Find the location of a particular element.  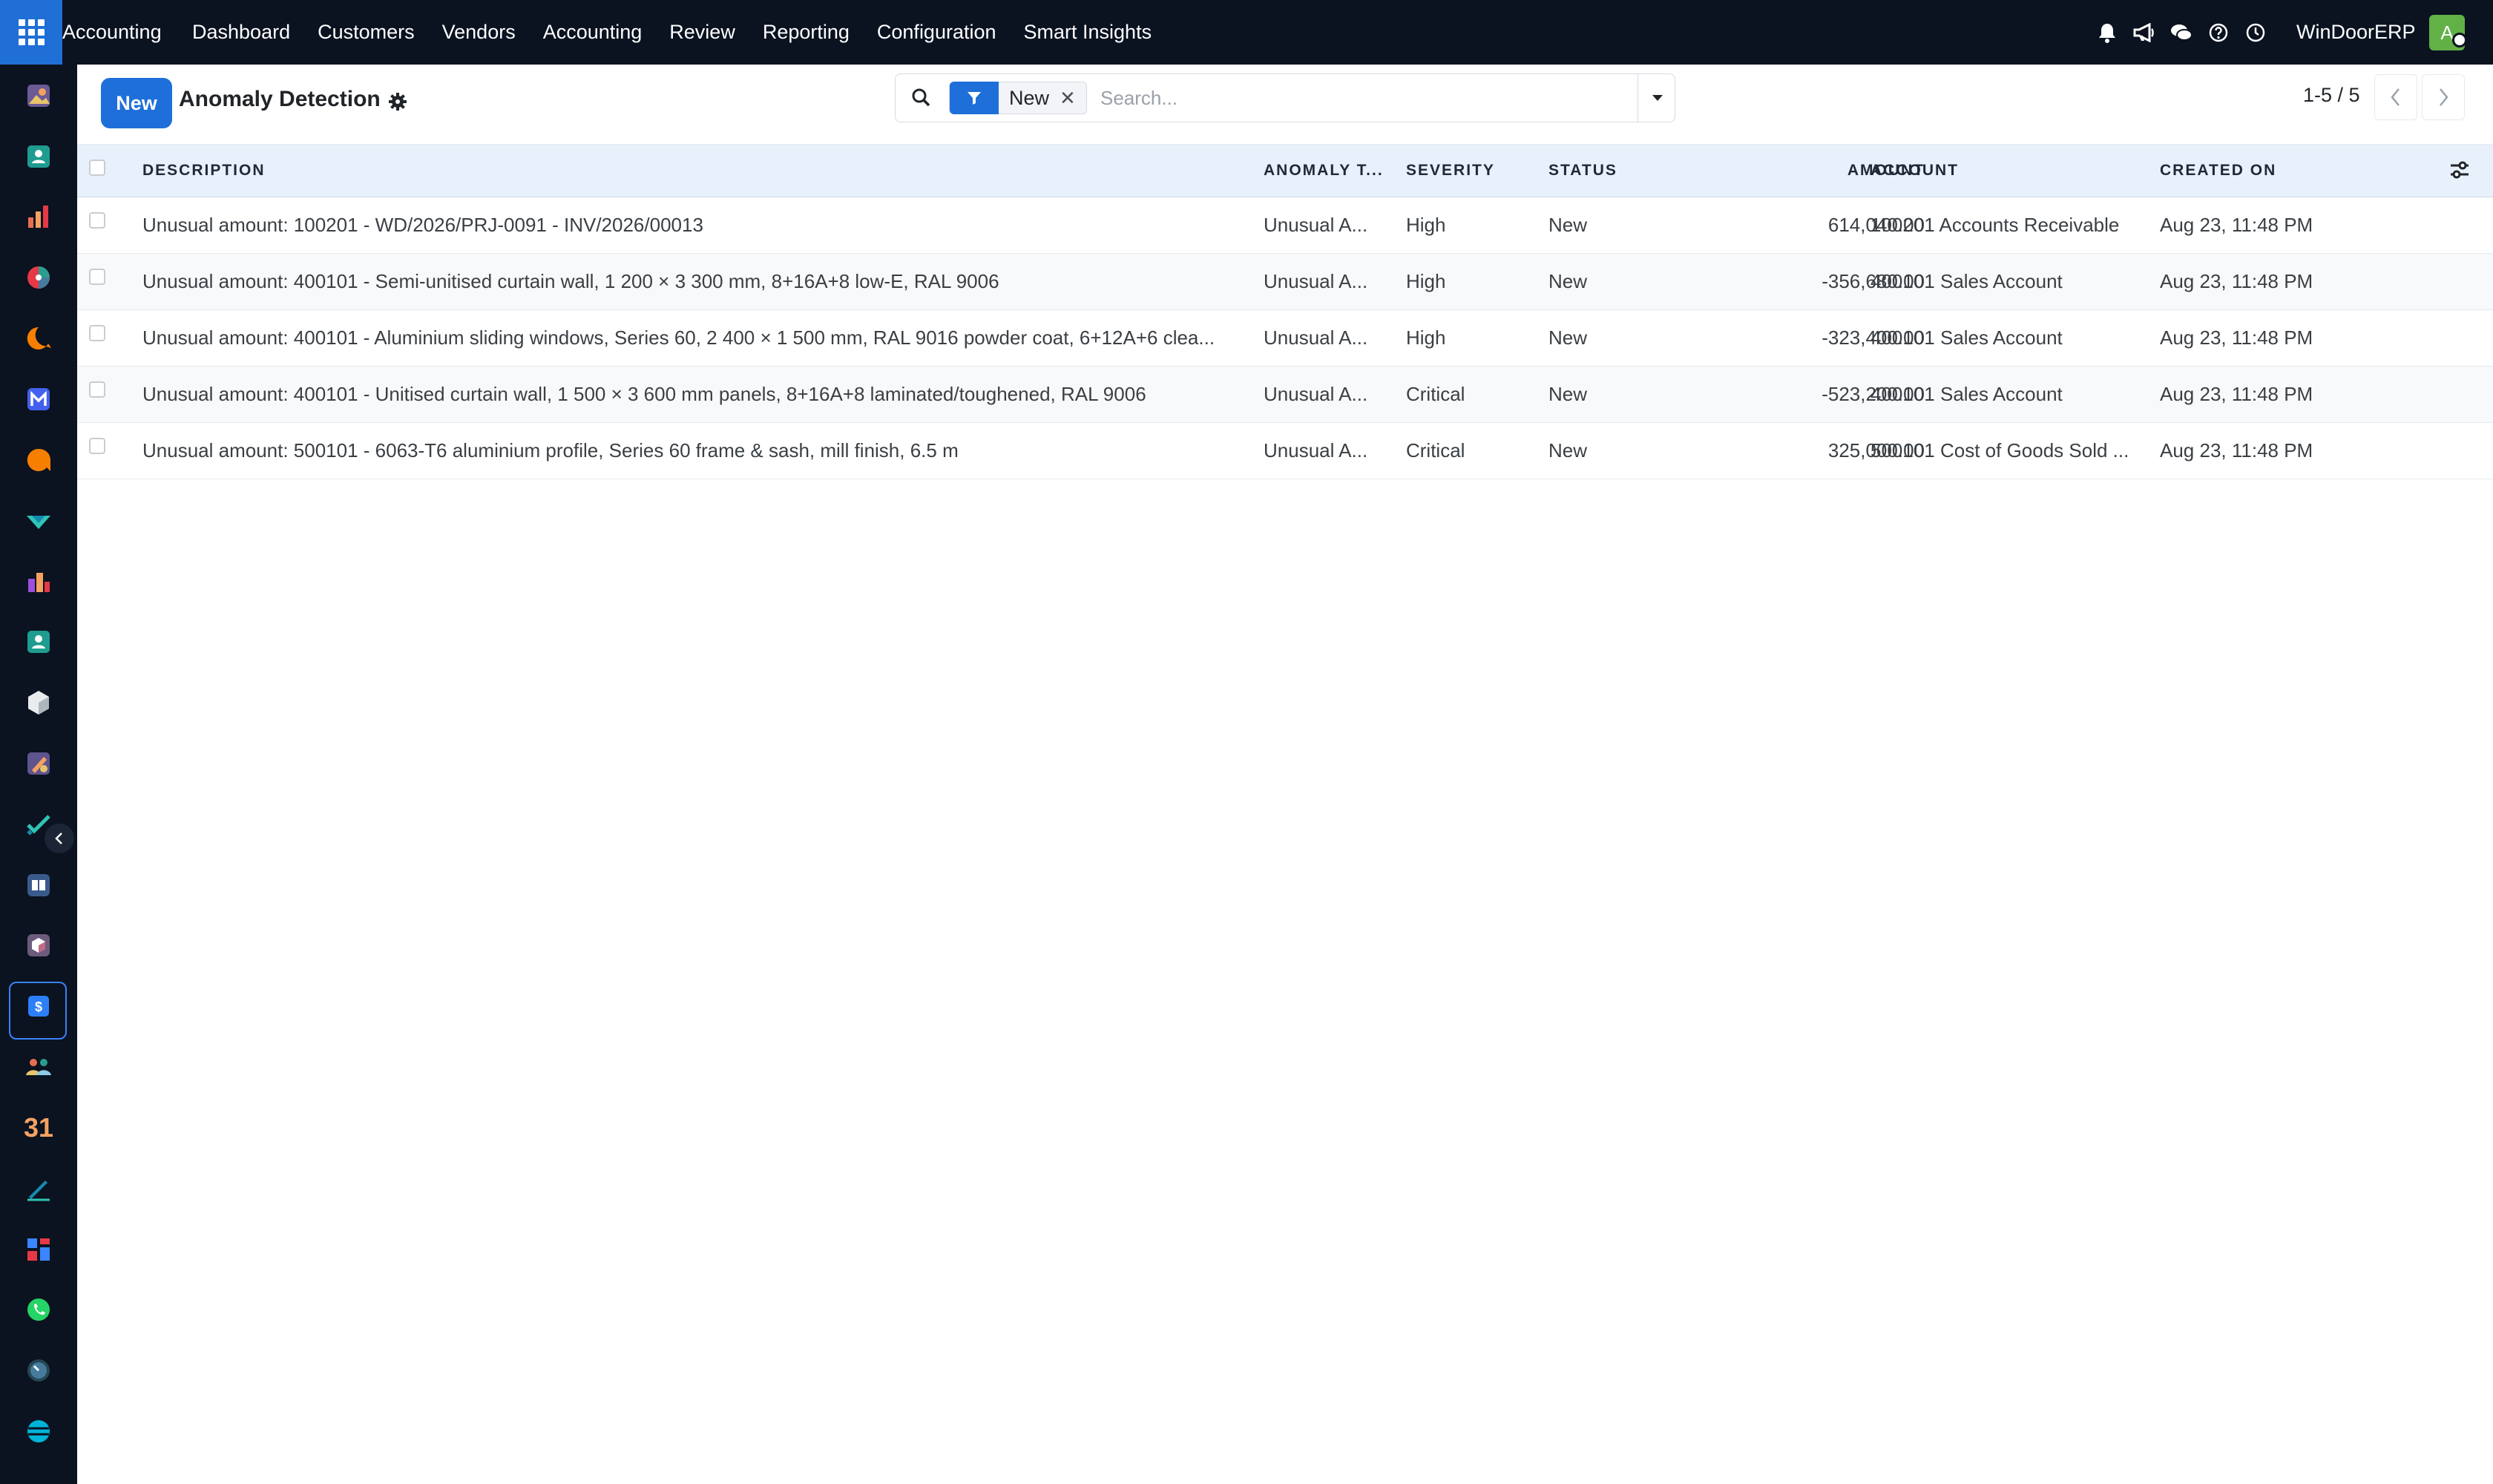

pie-app-icon is located at coordinates (38, 277).